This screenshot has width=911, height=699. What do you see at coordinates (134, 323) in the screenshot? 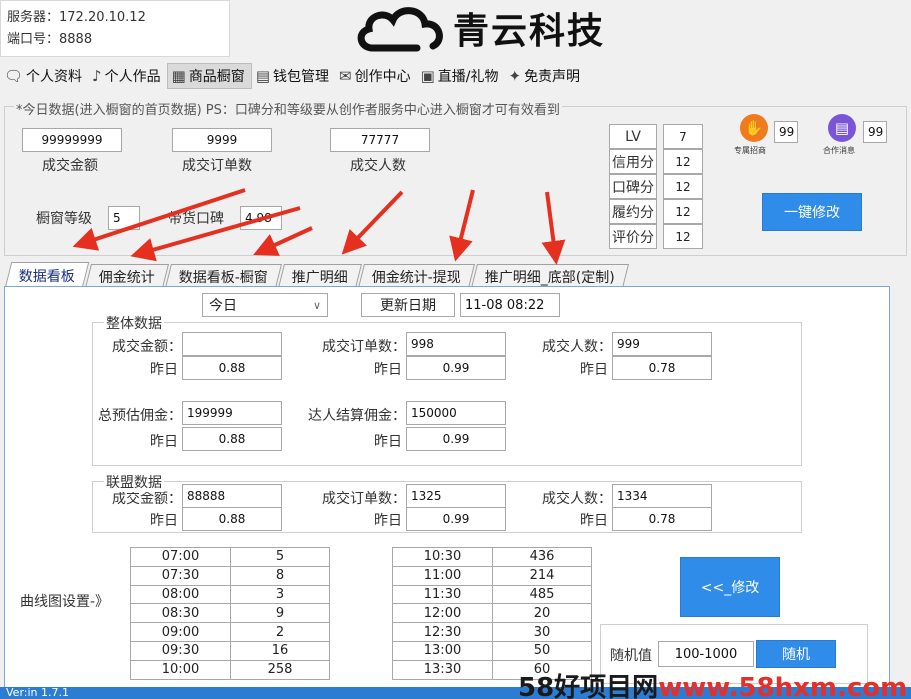
I see `overall-title: 整体数据` at bounding box center [134, 323].